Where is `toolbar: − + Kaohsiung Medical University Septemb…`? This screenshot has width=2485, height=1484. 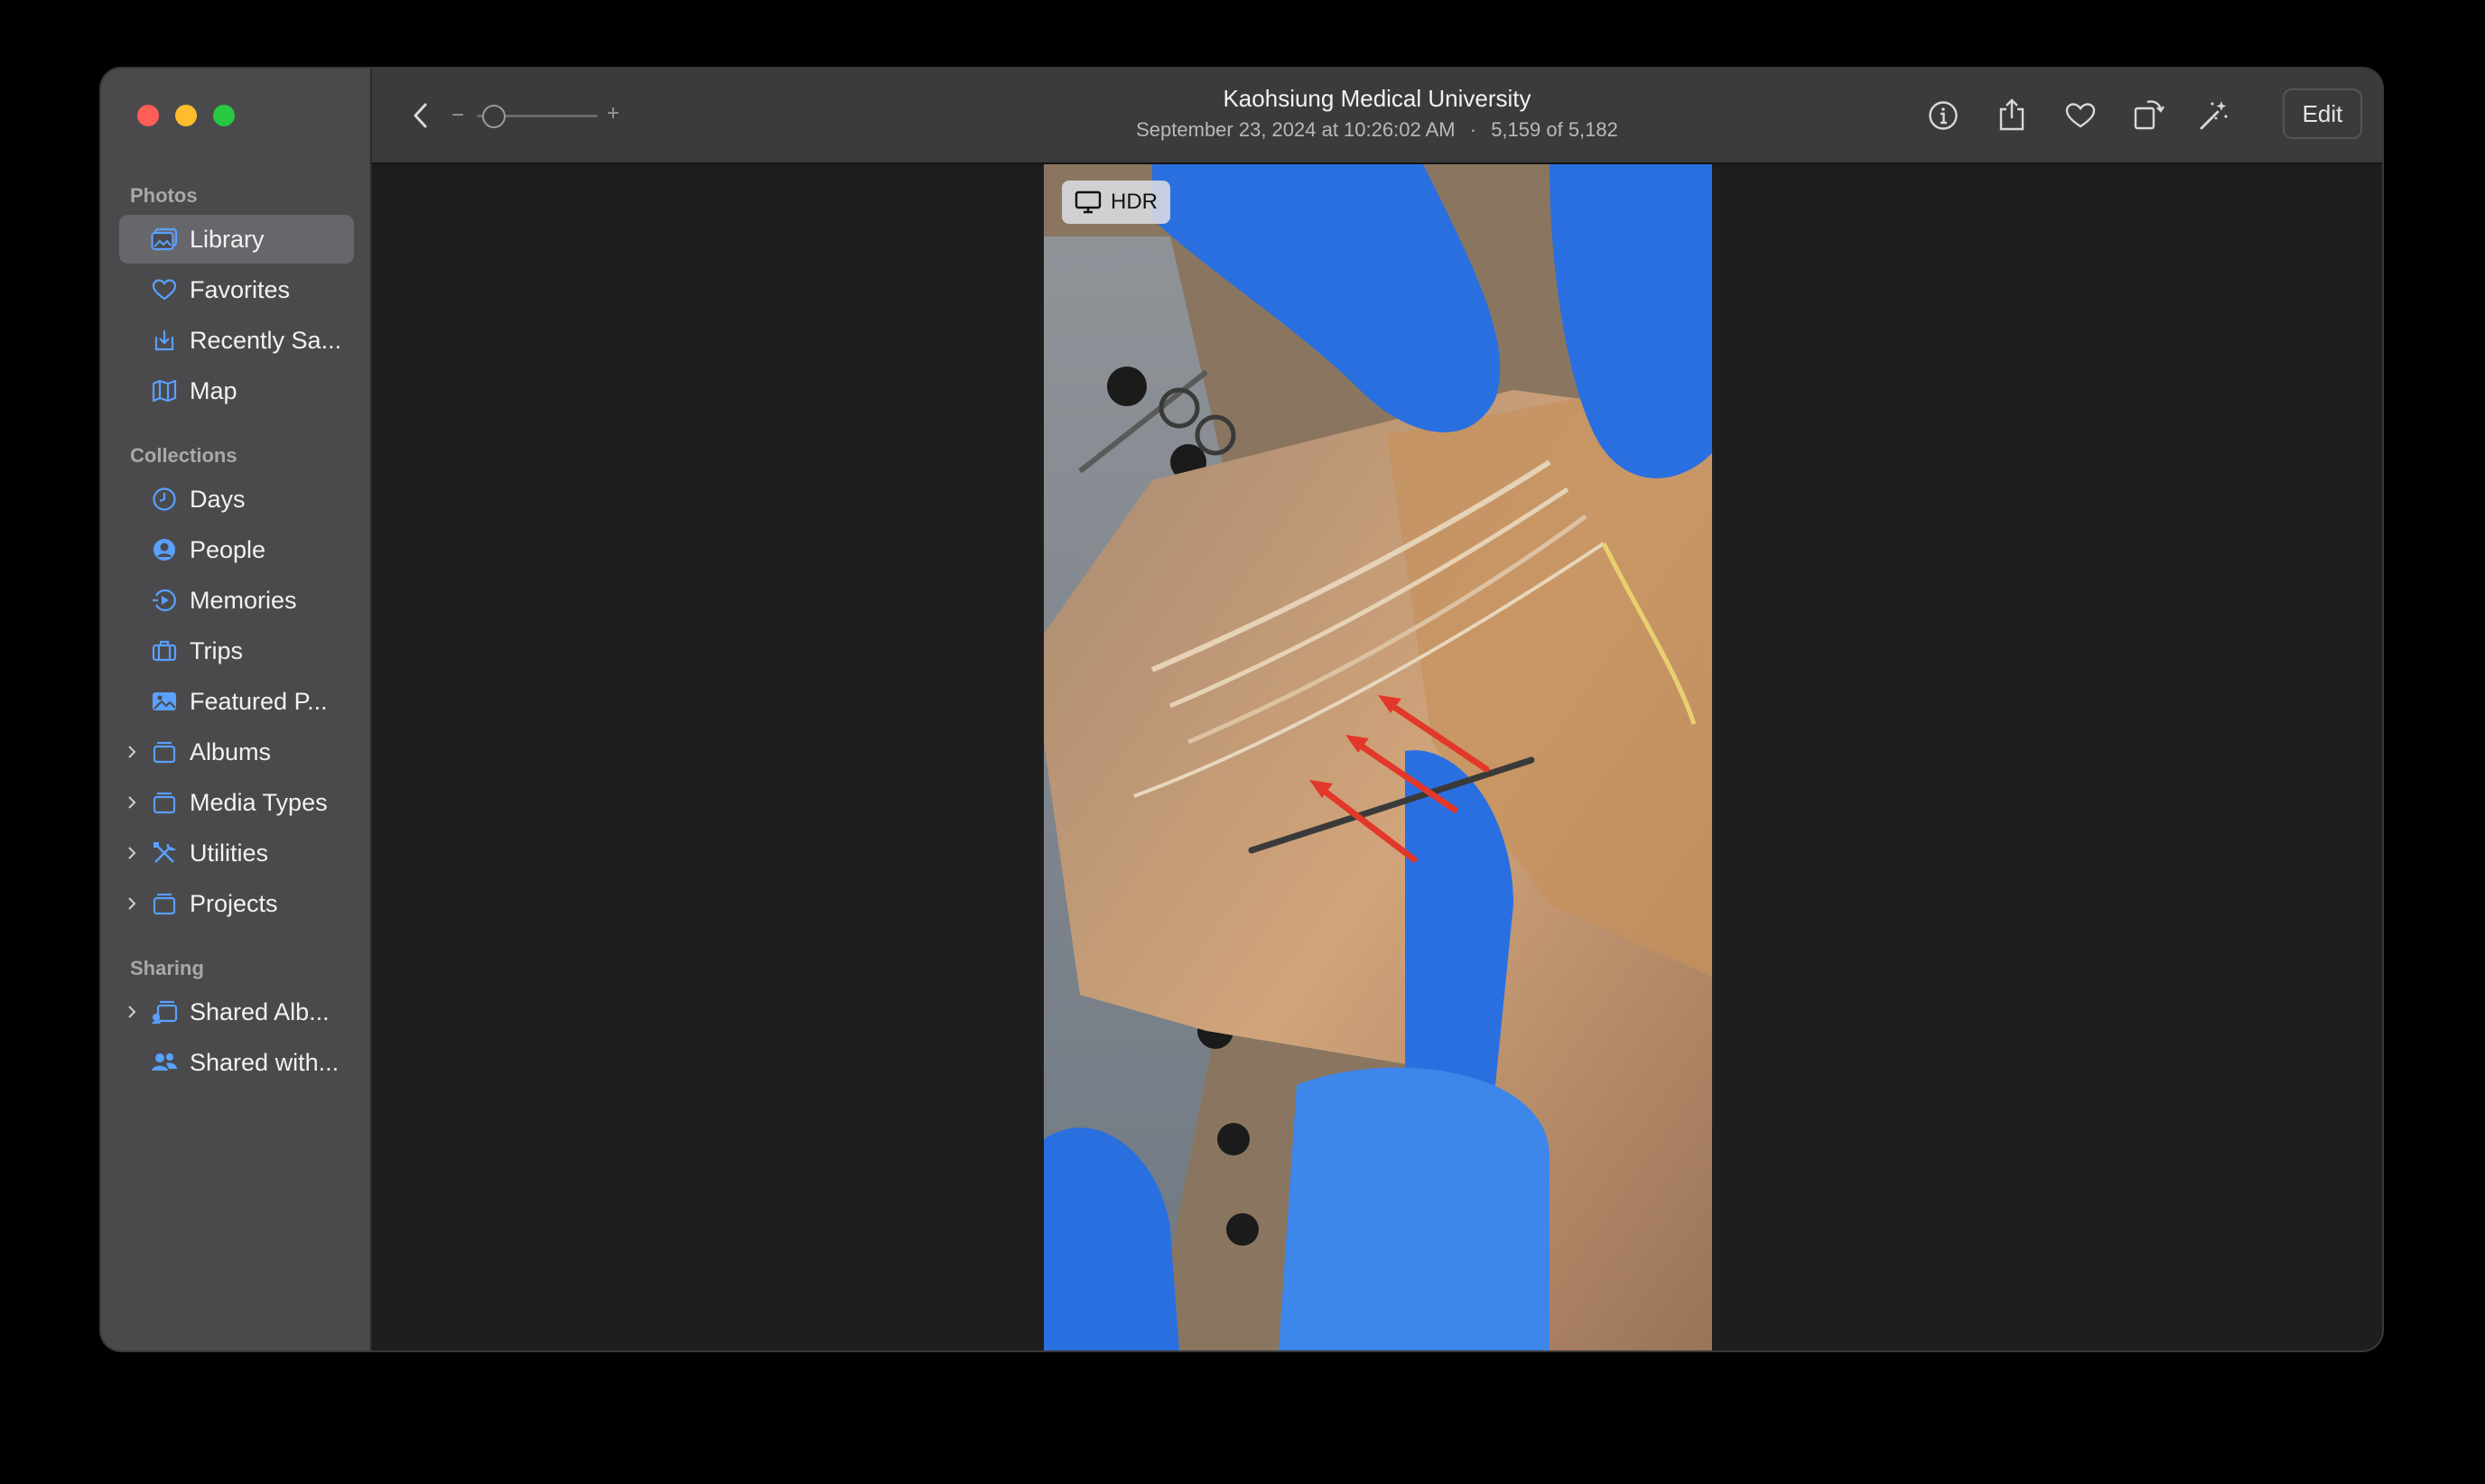 toolbar: − + Kaohsiung Medical University Septemb… is located at coordinates (1377, 116).